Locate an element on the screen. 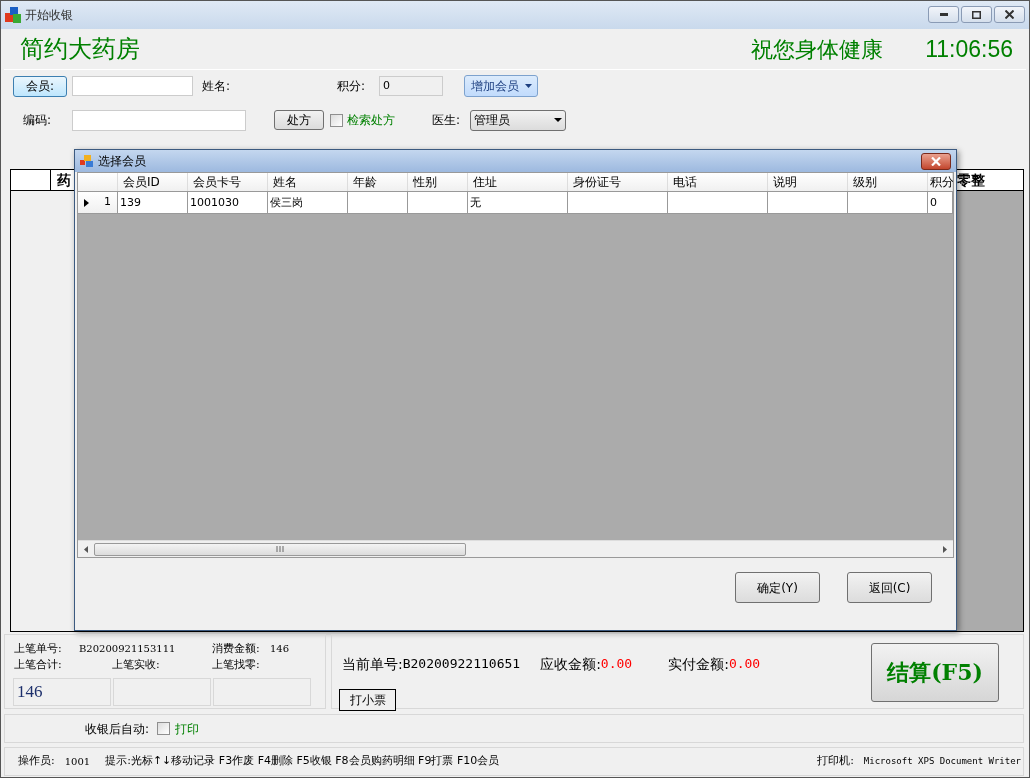 The width and height of the screenshot is (1030, 778). table-cell-text: 侯三岗 is located at coordinates (286, 203).